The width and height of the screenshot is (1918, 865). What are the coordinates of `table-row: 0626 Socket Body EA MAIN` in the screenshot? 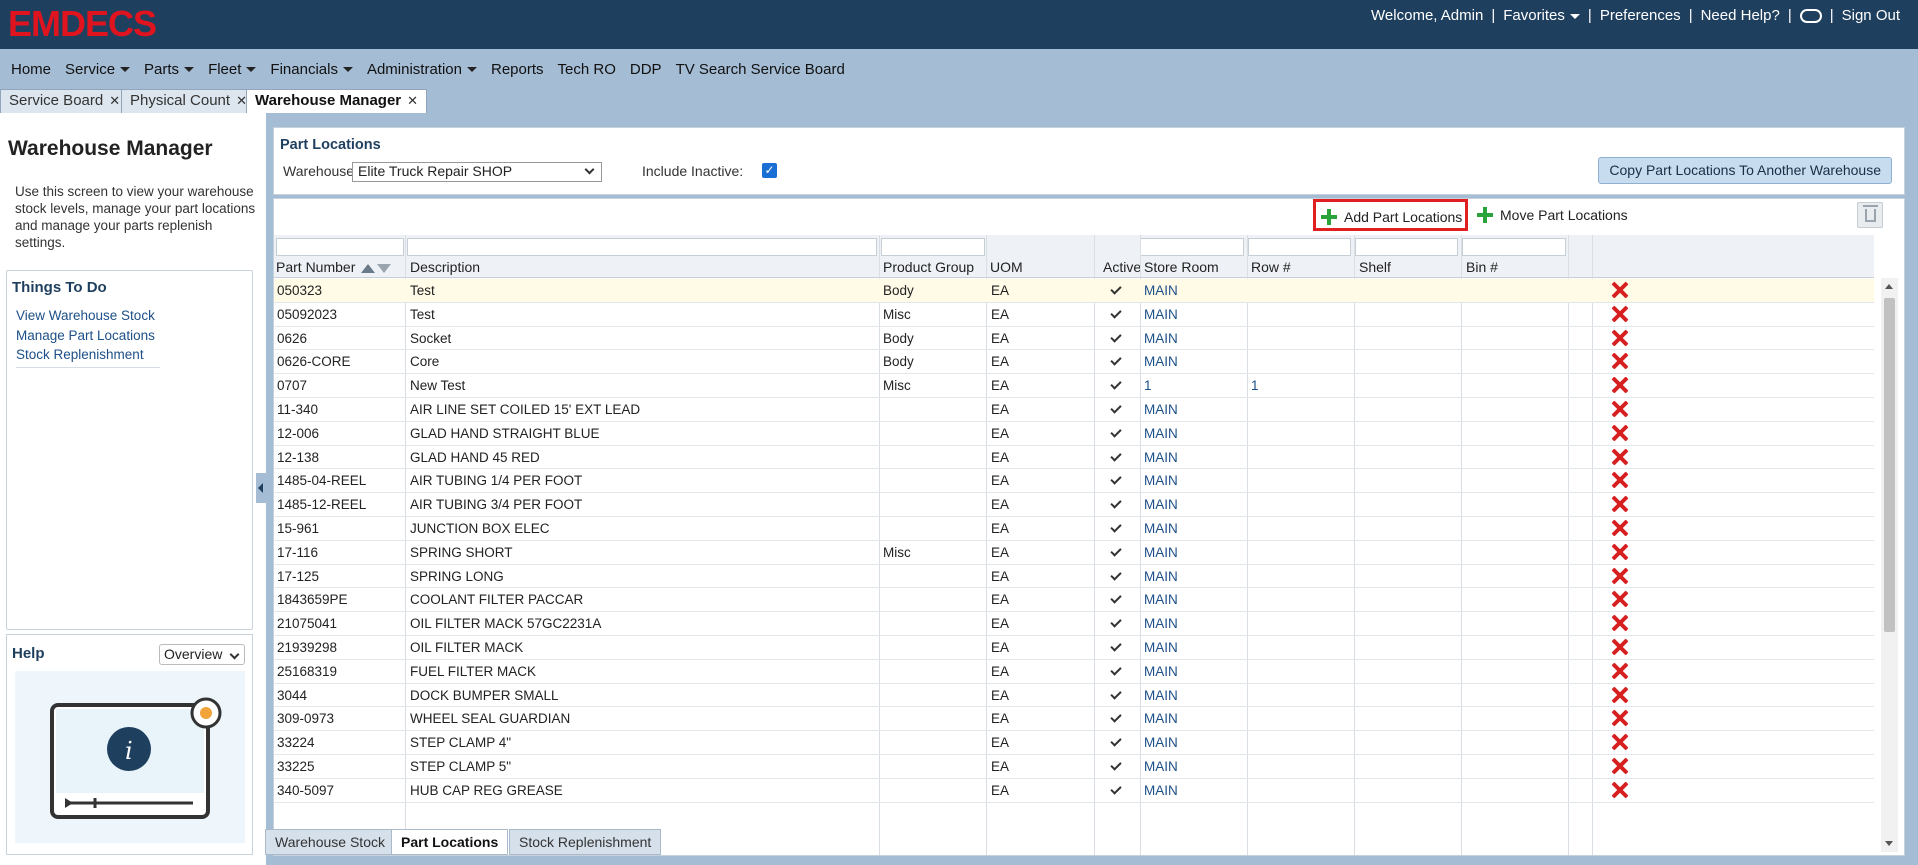 It's located at (1074, 339).